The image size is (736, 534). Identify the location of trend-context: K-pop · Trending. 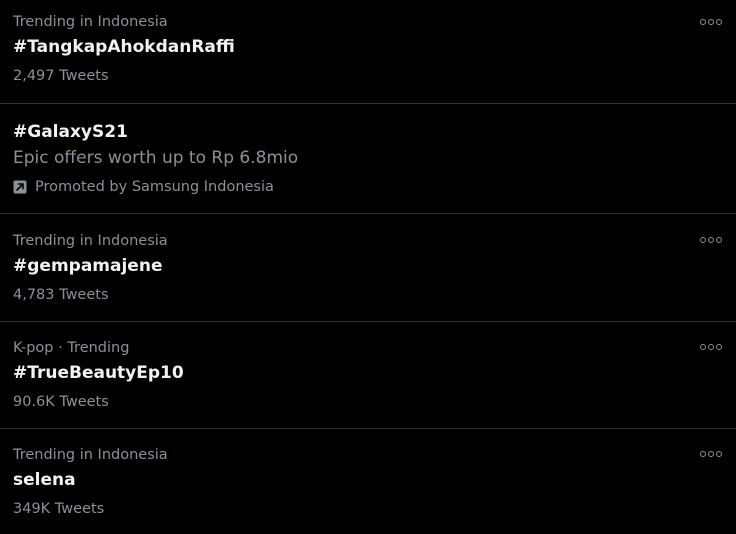
(71, 348).